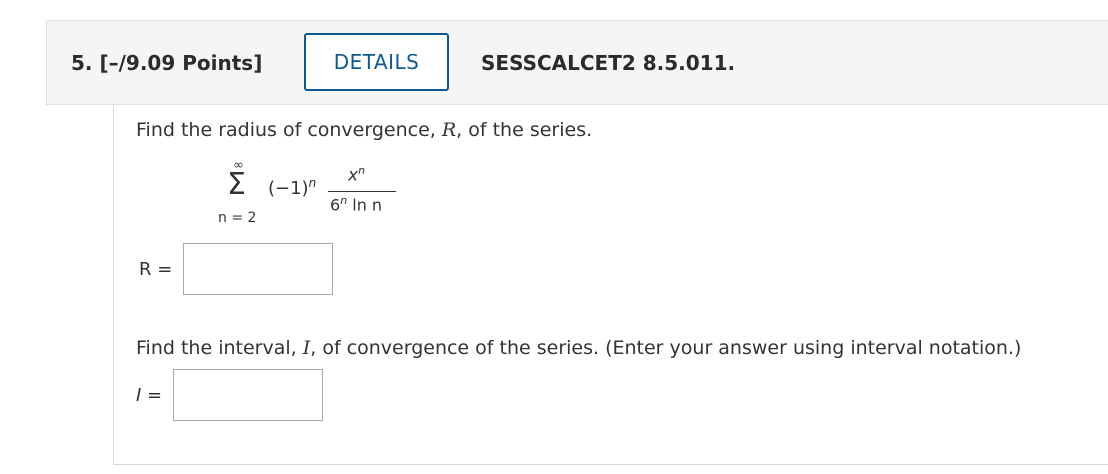 The width and height of the screenshot is (1108, 474). Describe the element at coordinates (156, 269) in the screenshot. I see `radius-answer-label: R =` at that location.